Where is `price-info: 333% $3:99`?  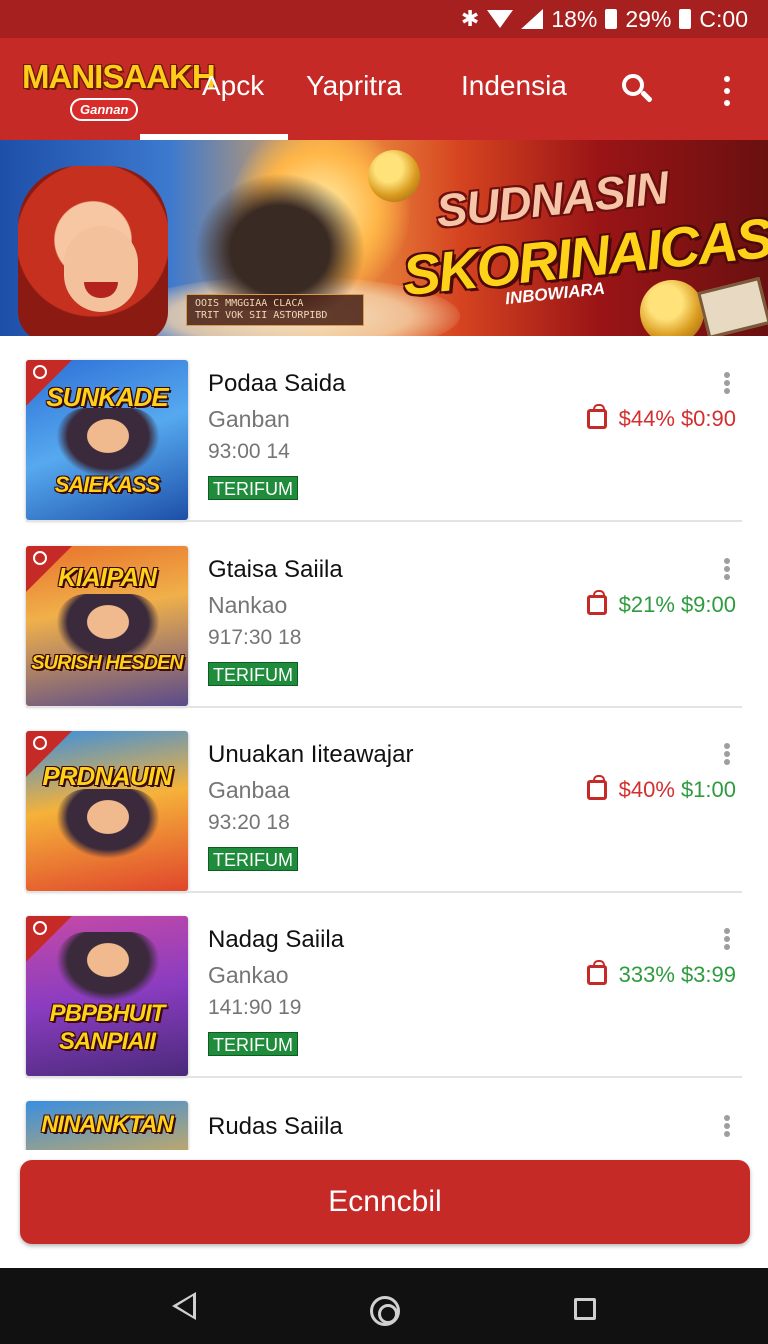
price-info: 333% $3:99 is located at coordinates (661, 974).